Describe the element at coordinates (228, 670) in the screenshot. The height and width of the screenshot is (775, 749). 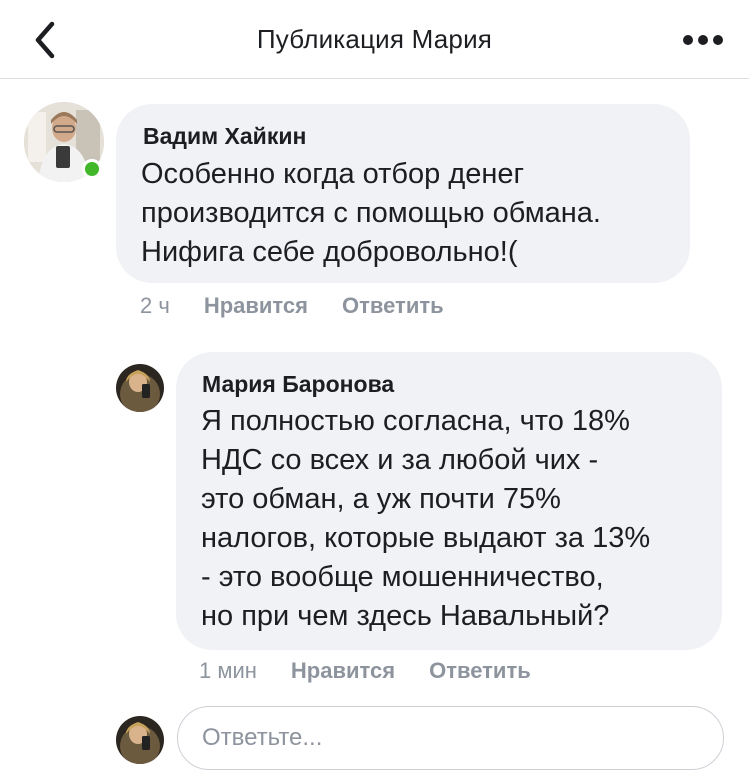
I see `comment-timestamp: 1 мин` at that location.